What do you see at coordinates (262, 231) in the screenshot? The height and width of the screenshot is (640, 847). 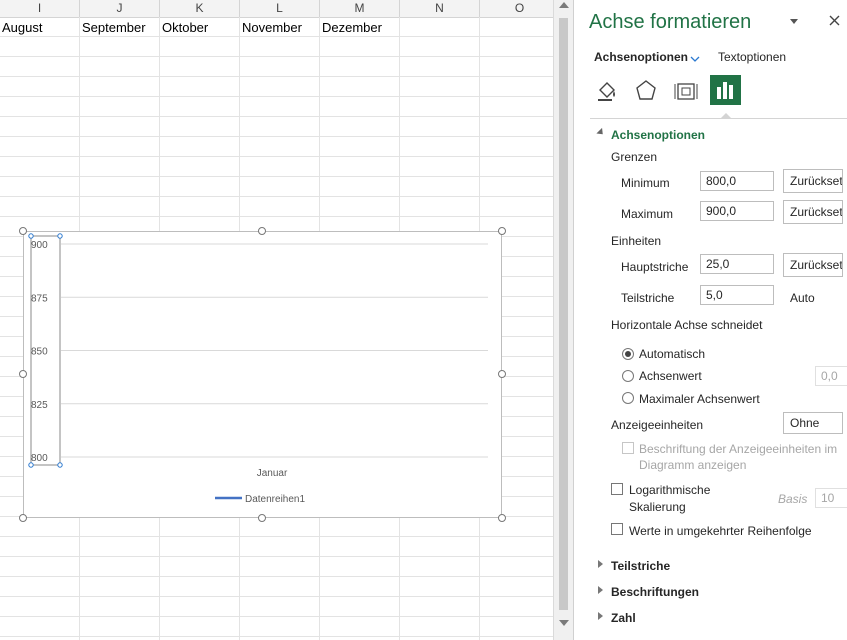 I see `chart-resize-handle-top` at bounding box center [262, 231].